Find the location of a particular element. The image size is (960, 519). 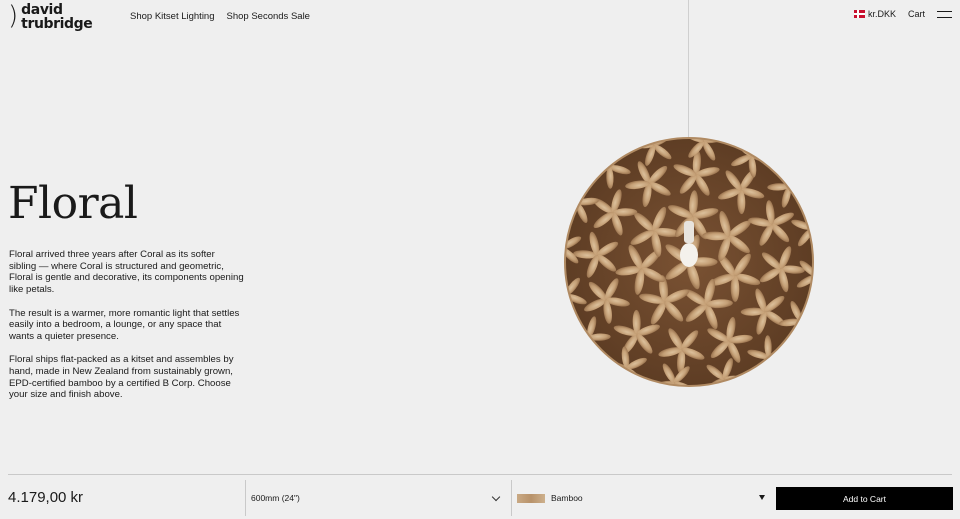

add-to-cart-button: Add to Cart is located at coordinates (864, 498).